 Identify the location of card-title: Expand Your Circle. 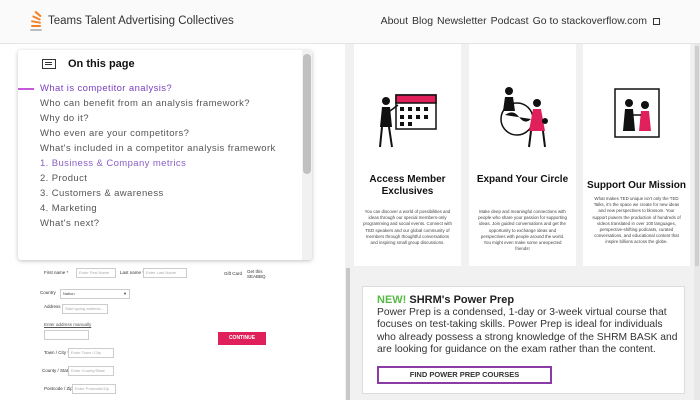
(522, 179).